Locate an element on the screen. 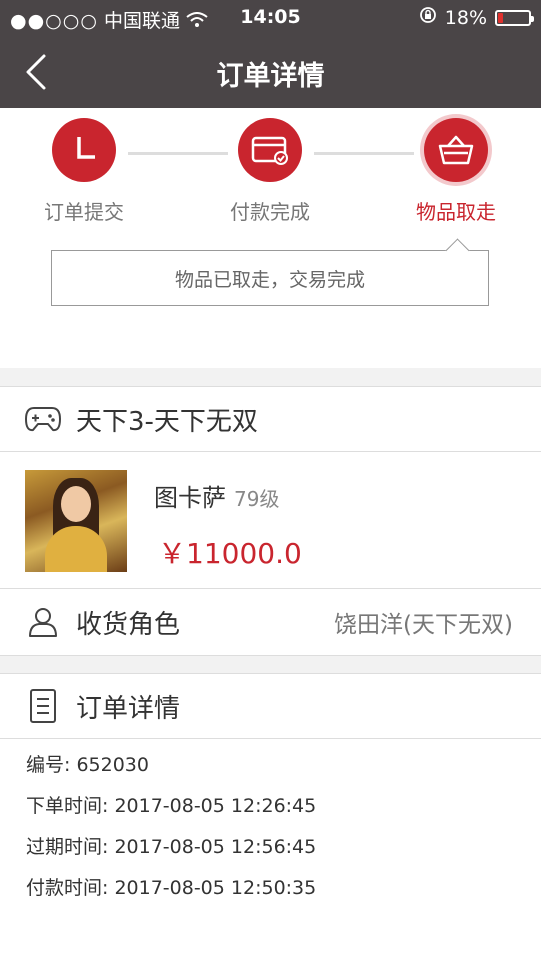 The image size is (541, 960). status-right: 18% is located at coordinates (476, 17).